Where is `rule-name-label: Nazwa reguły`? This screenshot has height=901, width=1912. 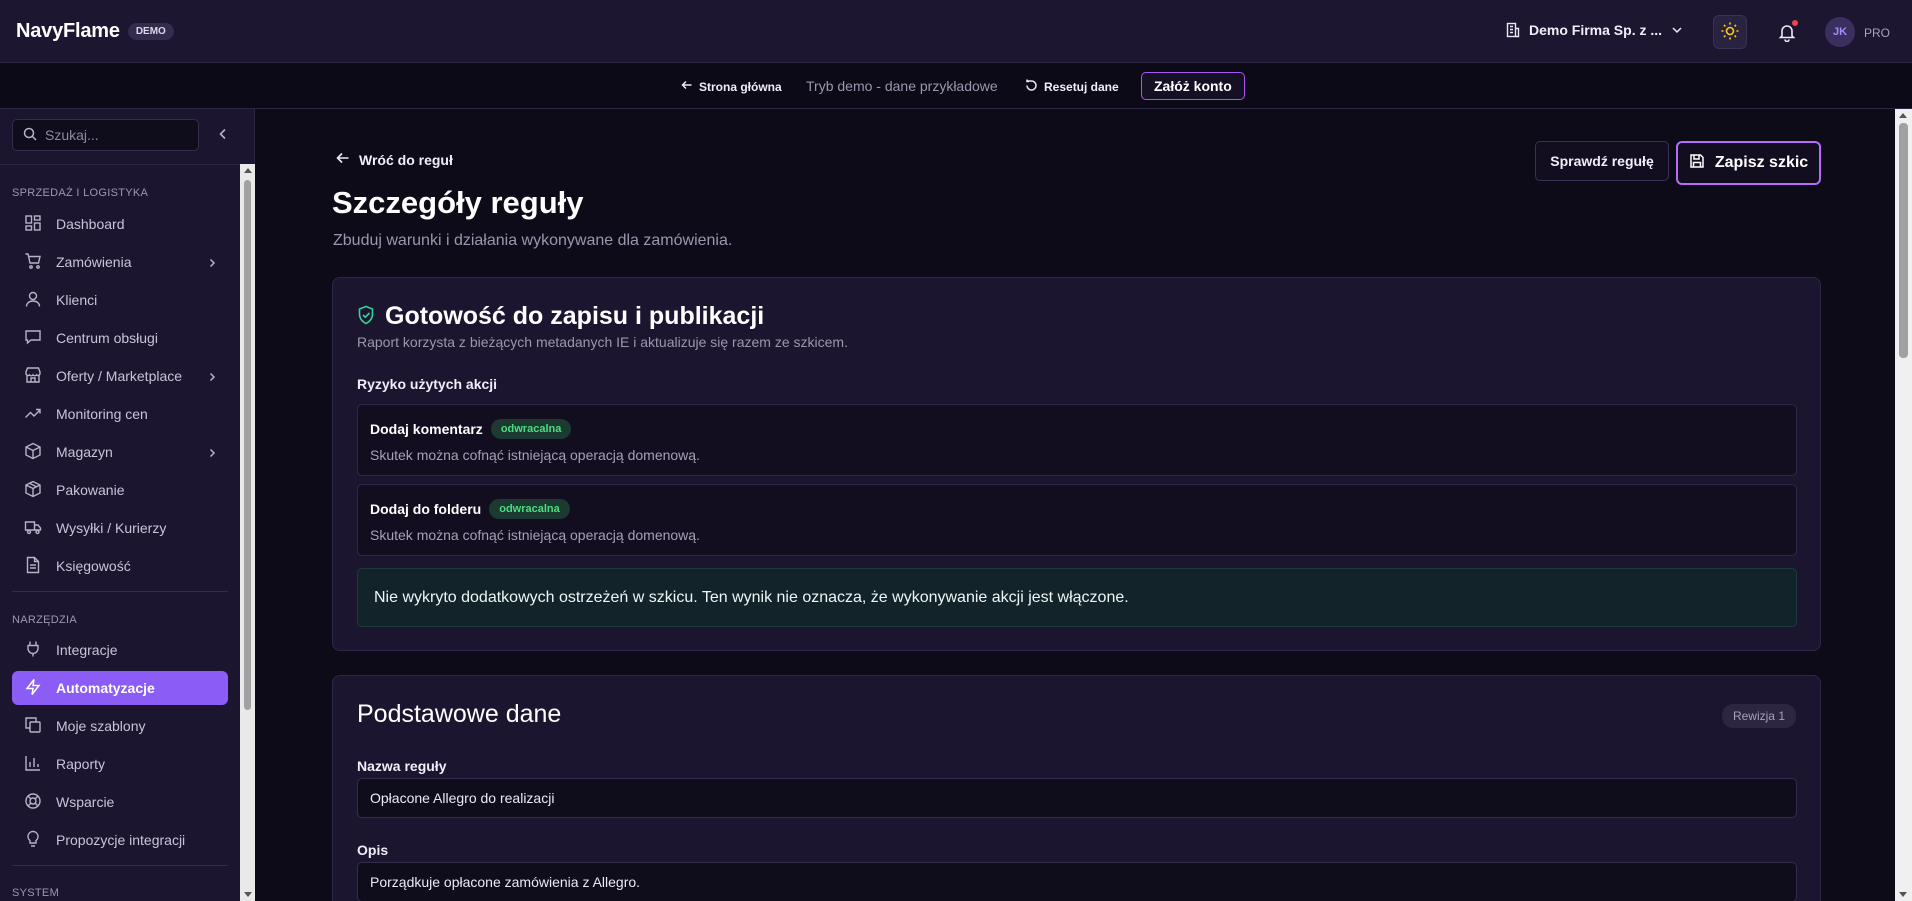 rule-name-label: Nazwa reguły is located at coordinates (402, 766).